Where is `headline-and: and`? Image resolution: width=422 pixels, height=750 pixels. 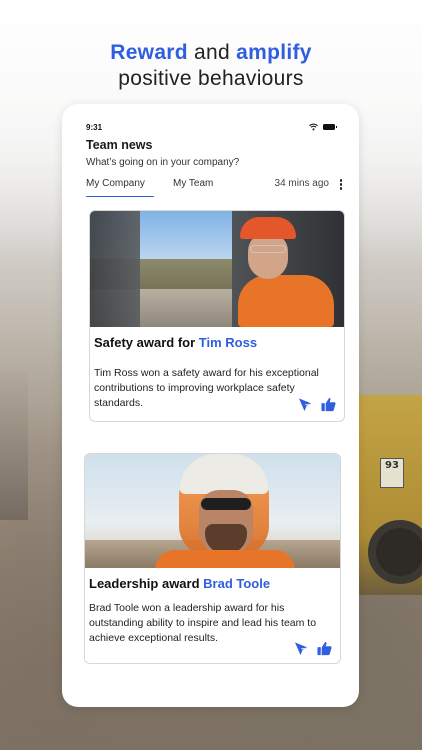
headline-and: and is located at coordinates (212, 52).